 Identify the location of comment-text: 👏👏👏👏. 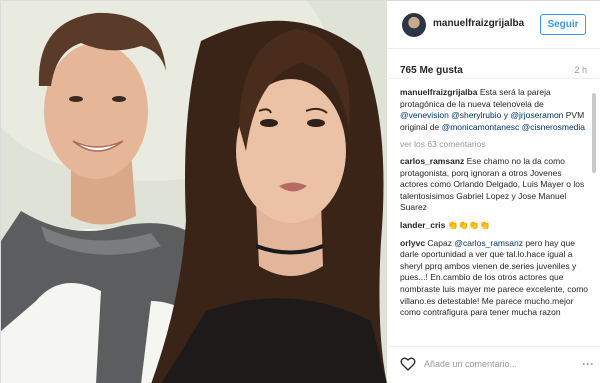
(468, 224).